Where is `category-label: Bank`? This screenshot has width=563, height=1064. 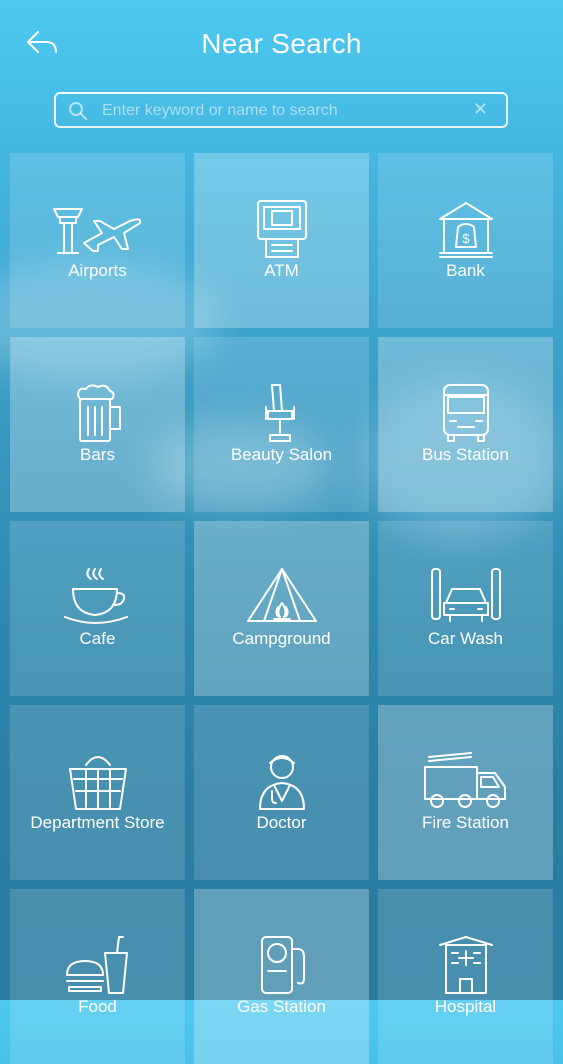
category-label: Bank is located at coordinates (465, 270).